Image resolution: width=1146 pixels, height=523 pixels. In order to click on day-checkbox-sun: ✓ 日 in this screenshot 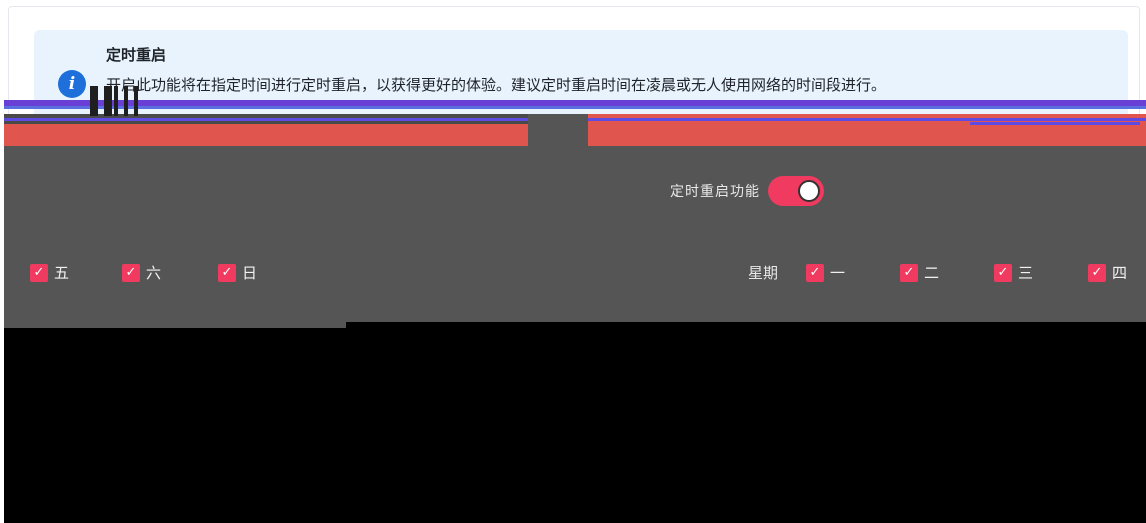, I will do `click(237, 272)`.